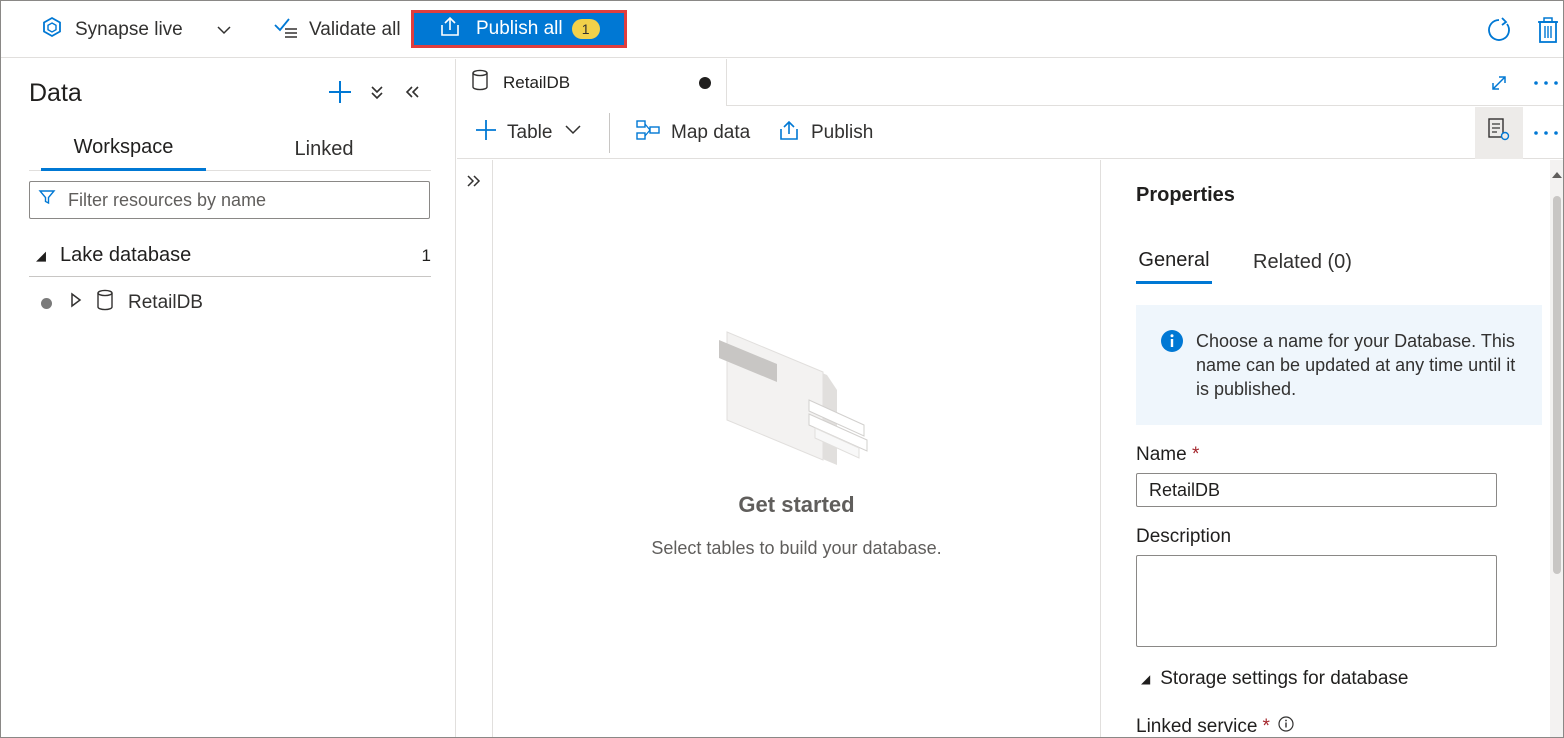  I want to click on collapse-all-icon, so click(377, 92).